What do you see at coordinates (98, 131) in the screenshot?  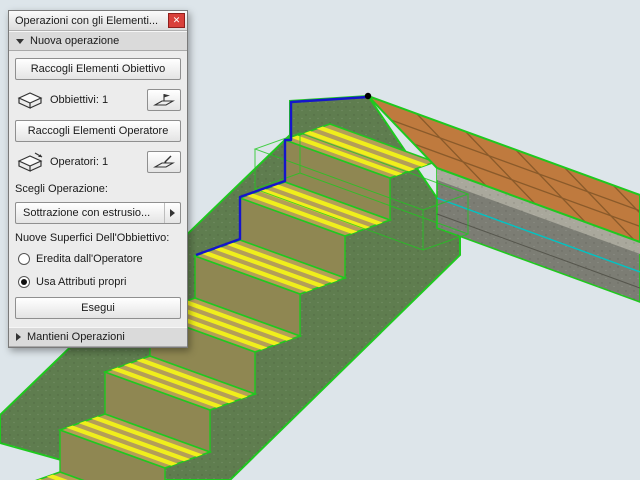 I see `collect-operators-button: Raccogli Elementi Operatore` at bounding box center [98, 131].